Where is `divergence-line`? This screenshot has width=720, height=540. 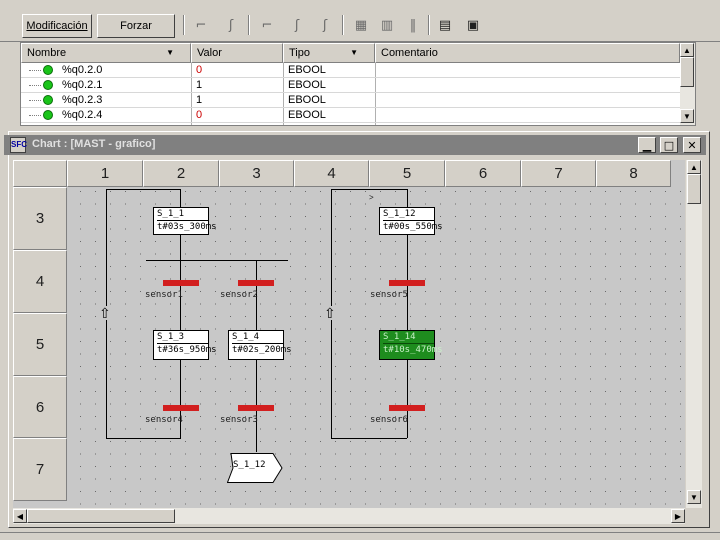 divergence-line is located at coordinates (217, 260).